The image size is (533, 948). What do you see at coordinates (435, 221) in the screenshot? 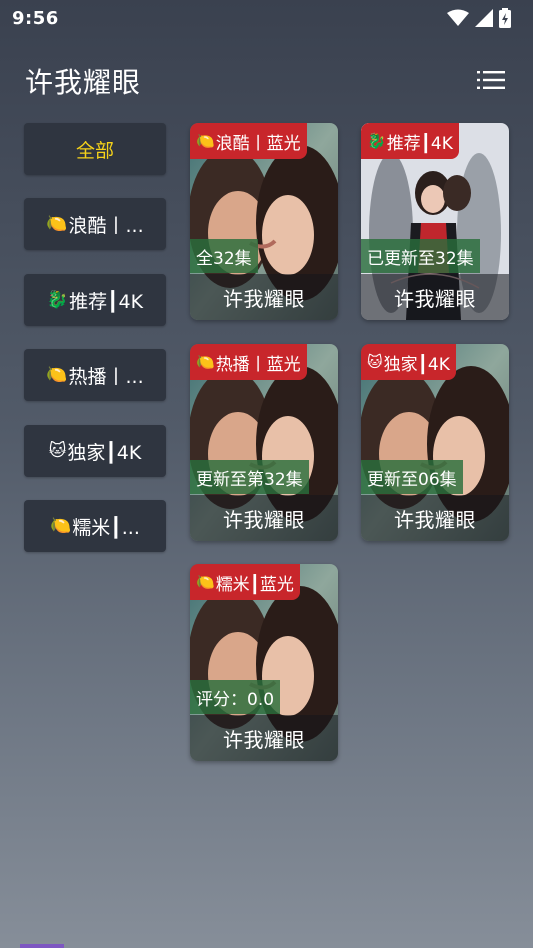
I see `video-card: 🐉 推荐┃4K 已更新至32集 许我耀眼` at bounding box center [435, 221].